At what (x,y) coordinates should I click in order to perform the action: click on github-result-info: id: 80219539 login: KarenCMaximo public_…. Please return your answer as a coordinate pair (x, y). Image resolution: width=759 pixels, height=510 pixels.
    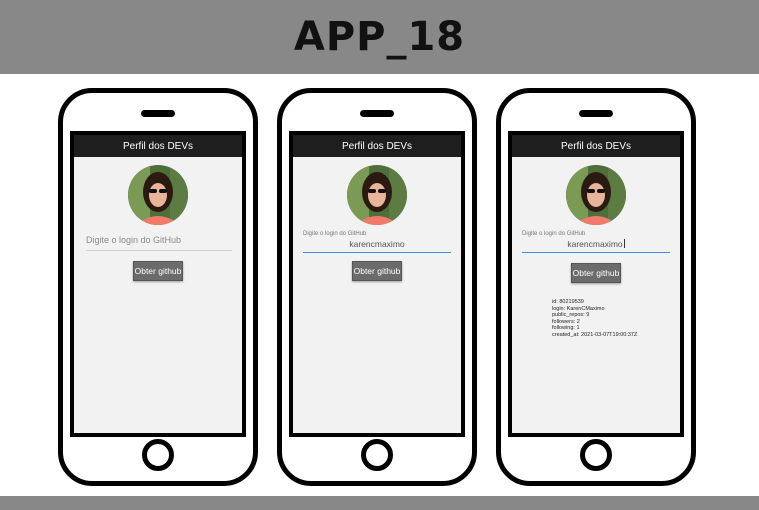
    Looking at the image, I should click on (594, 318).